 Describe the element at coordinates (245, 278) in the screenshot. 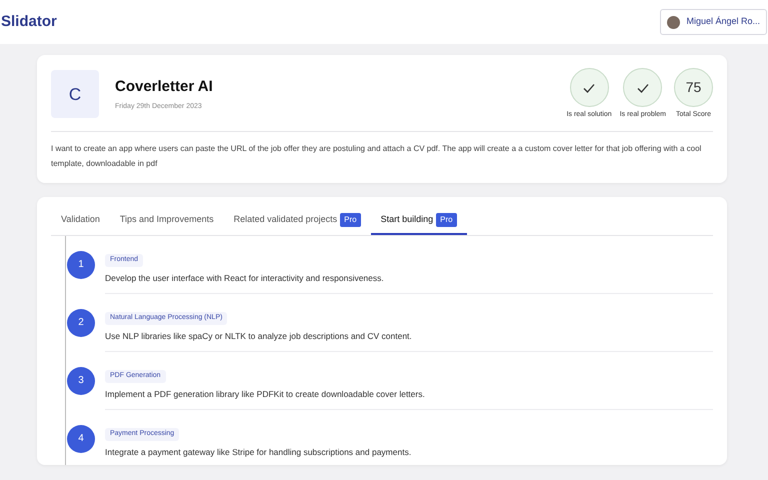

I see `step-description: Develop the user interface with React for interactivity and responsiveness.` at that location.